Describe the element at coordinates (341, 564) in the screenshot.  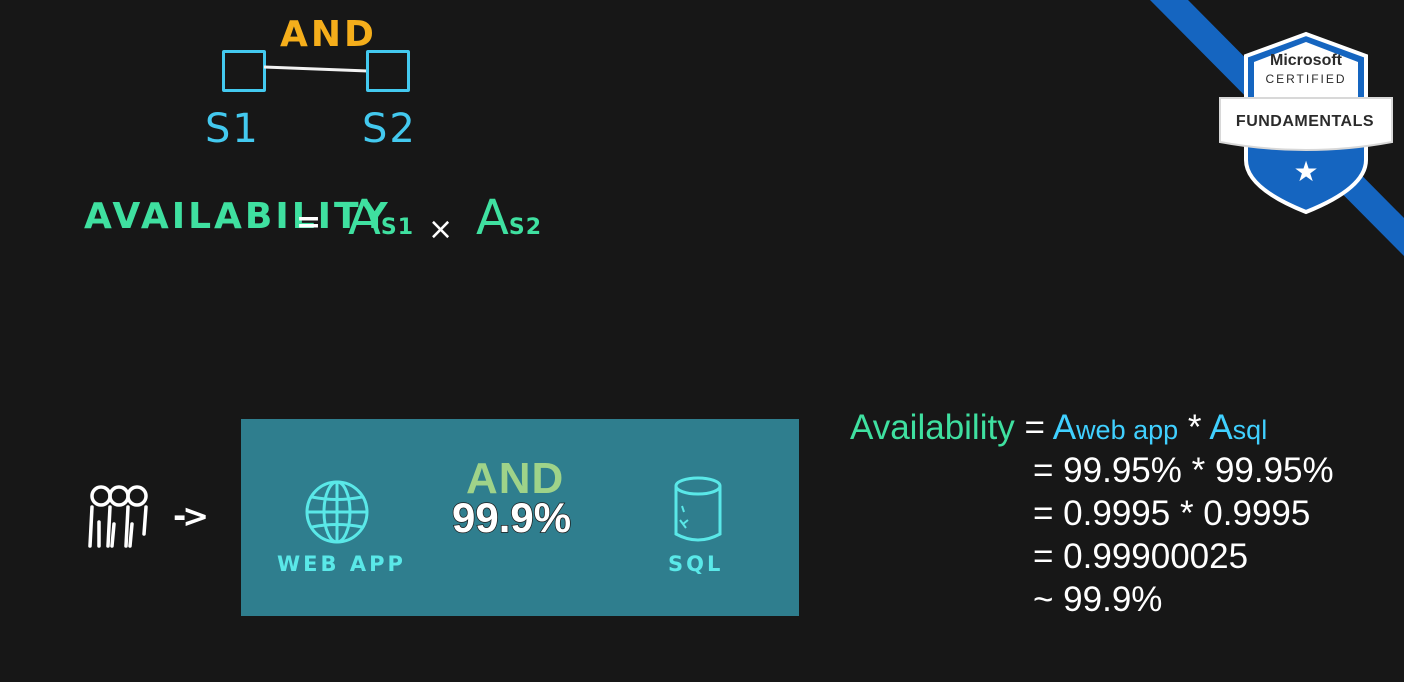
I see `web-app-label: WEB APP` at that location.